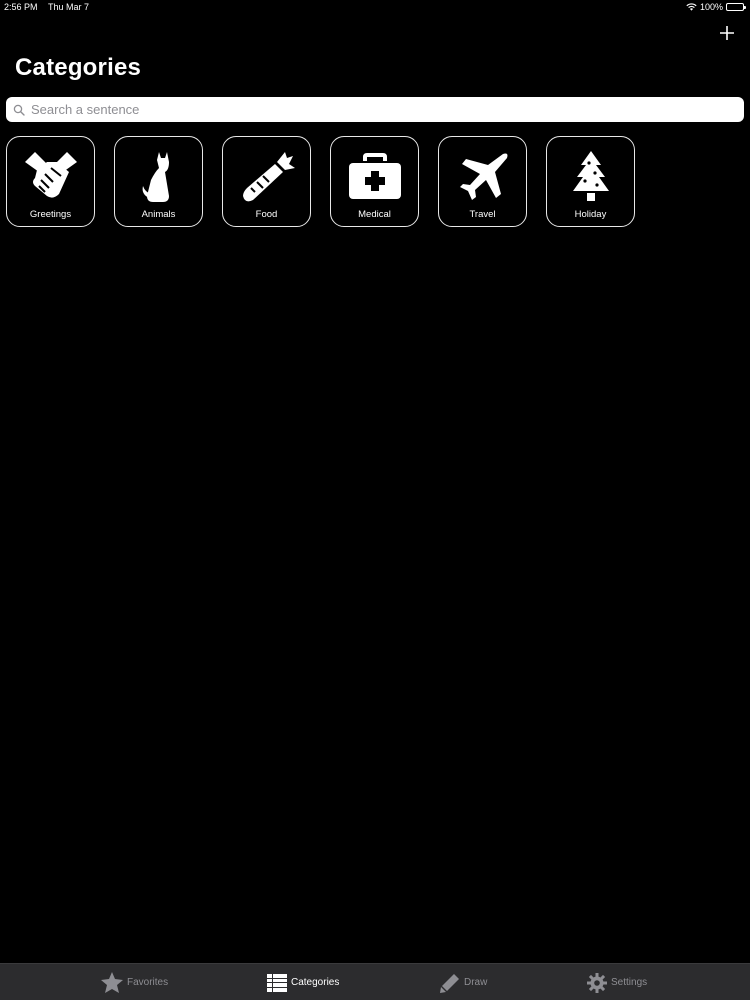 The image size is (750, 1000). I want to click on category-greetings: Greetings, so click(50, 181).